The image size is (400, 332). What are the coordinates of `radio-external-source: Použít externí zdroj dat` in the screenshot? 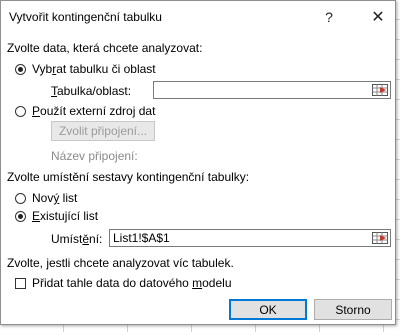 It's located at (85, 111).